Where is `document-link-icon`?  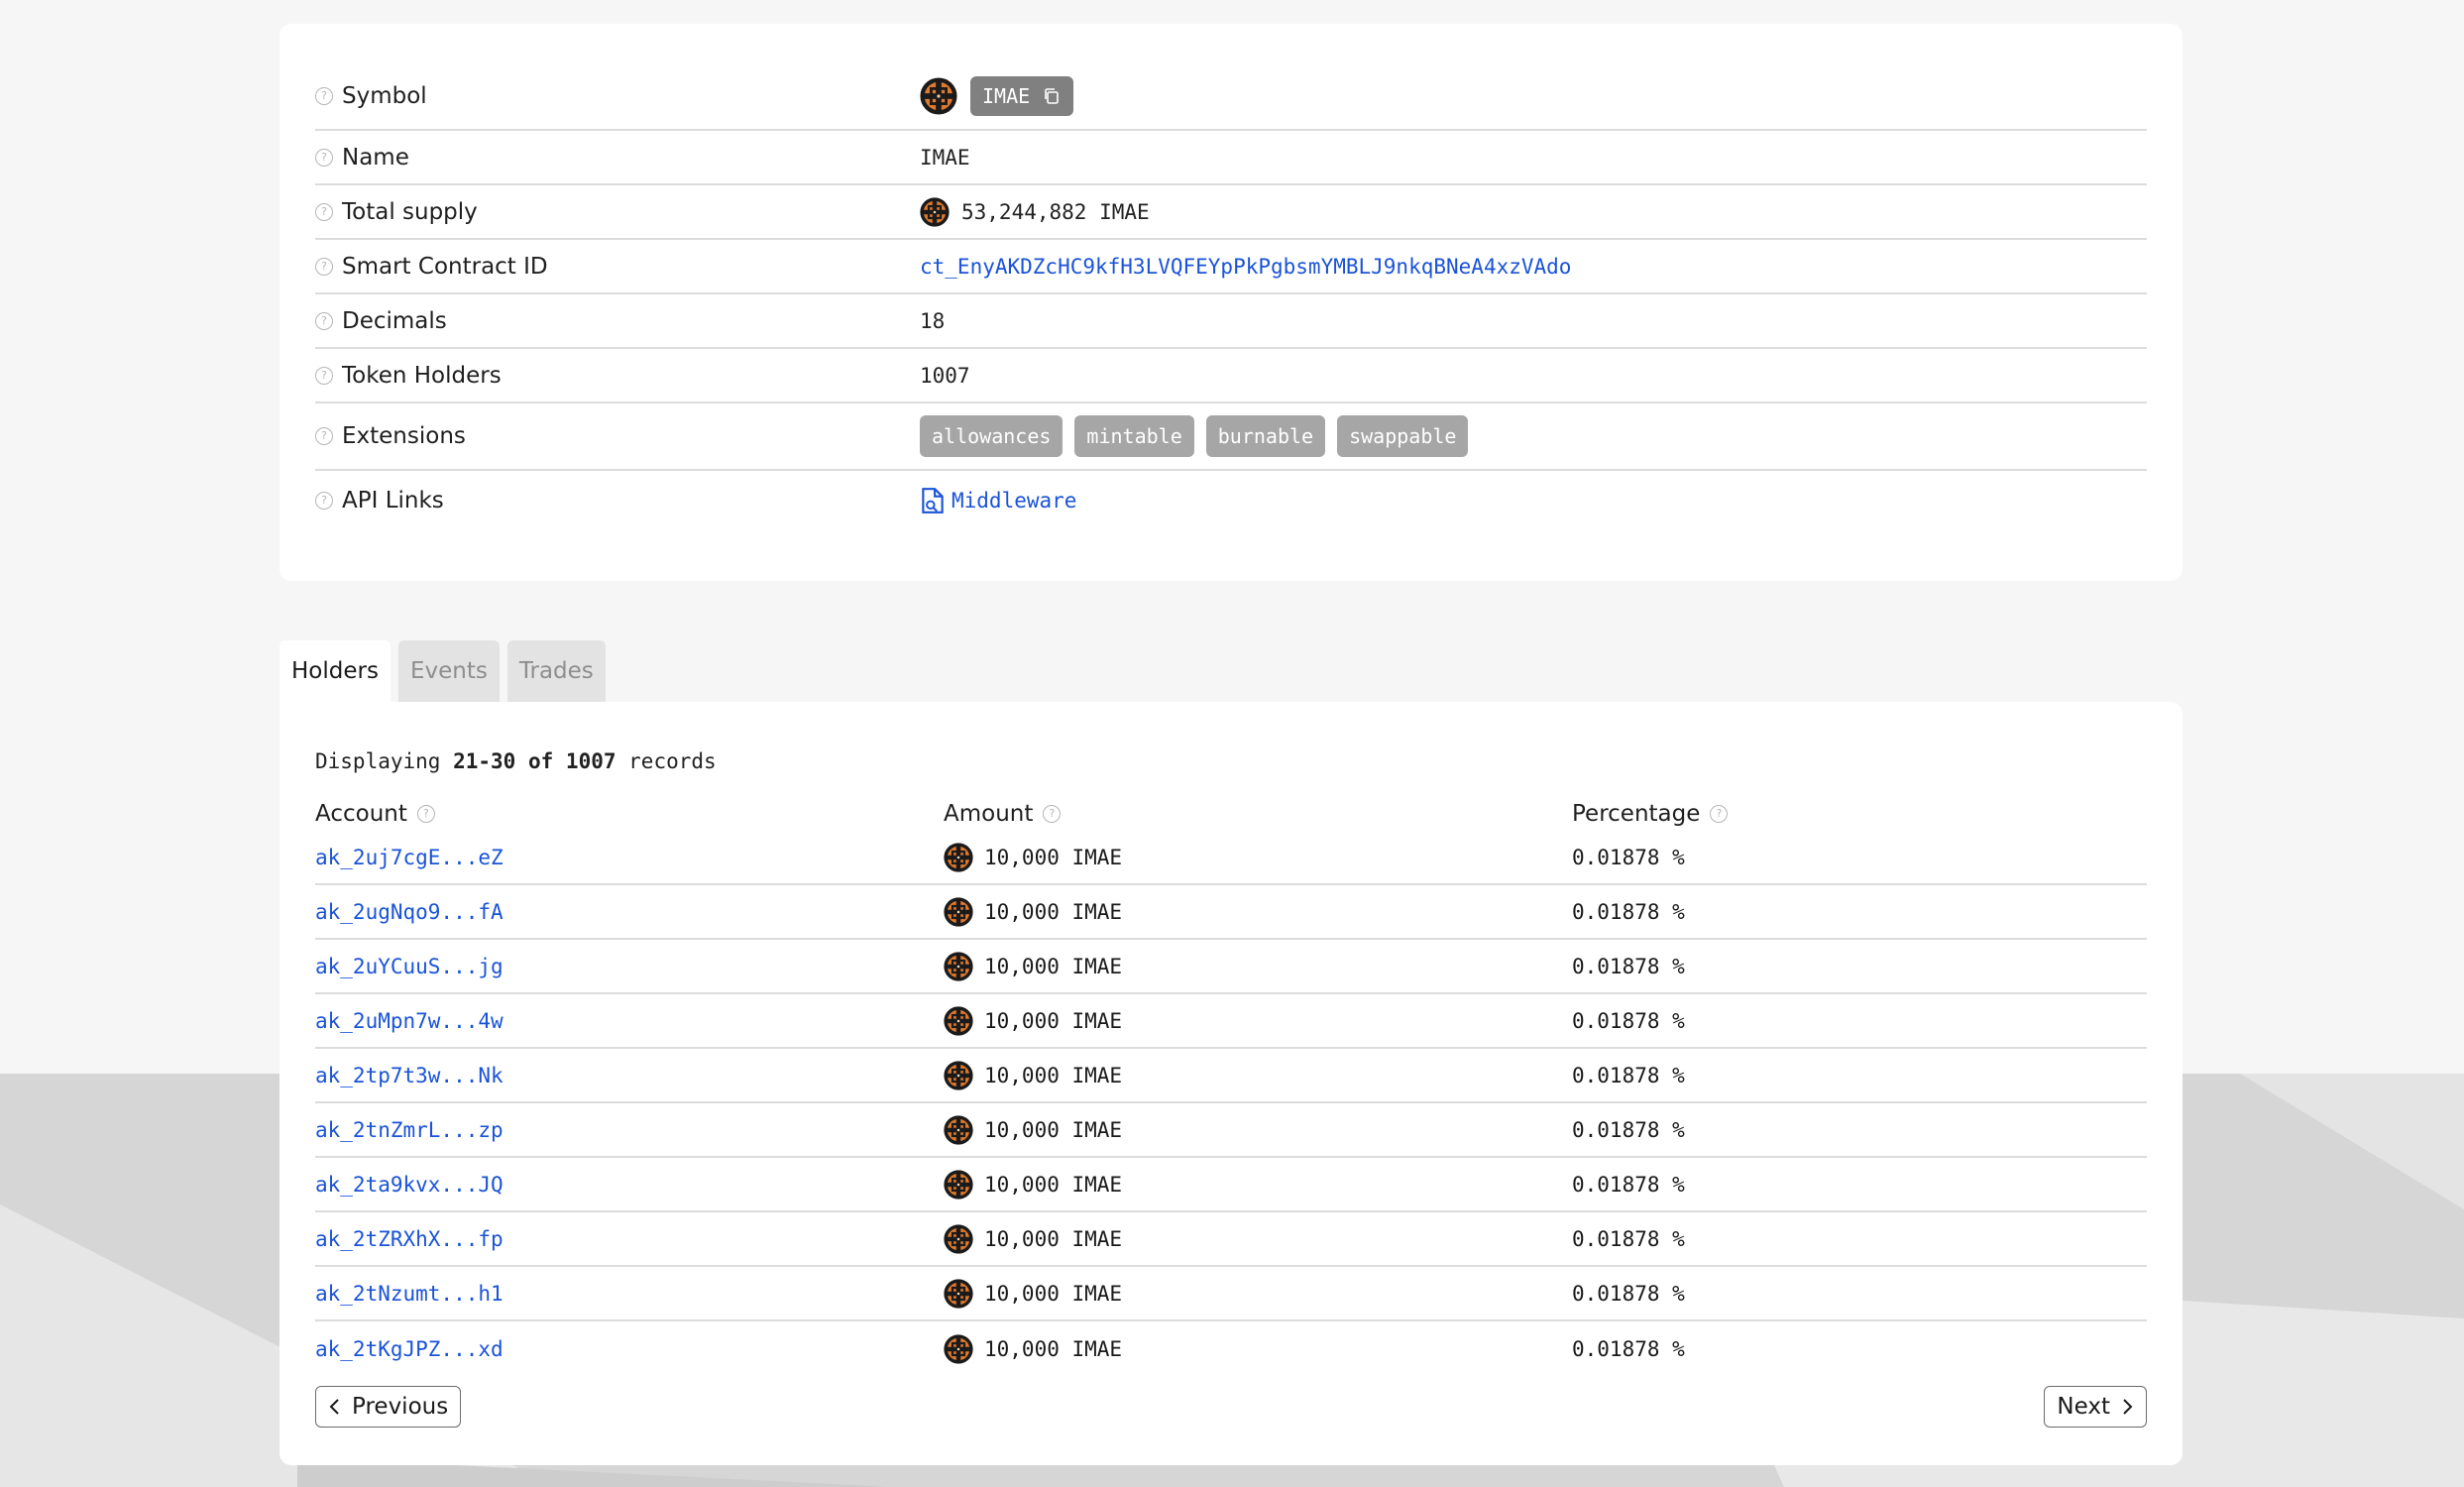 document-link-icon is located at coordinates (933, 501).